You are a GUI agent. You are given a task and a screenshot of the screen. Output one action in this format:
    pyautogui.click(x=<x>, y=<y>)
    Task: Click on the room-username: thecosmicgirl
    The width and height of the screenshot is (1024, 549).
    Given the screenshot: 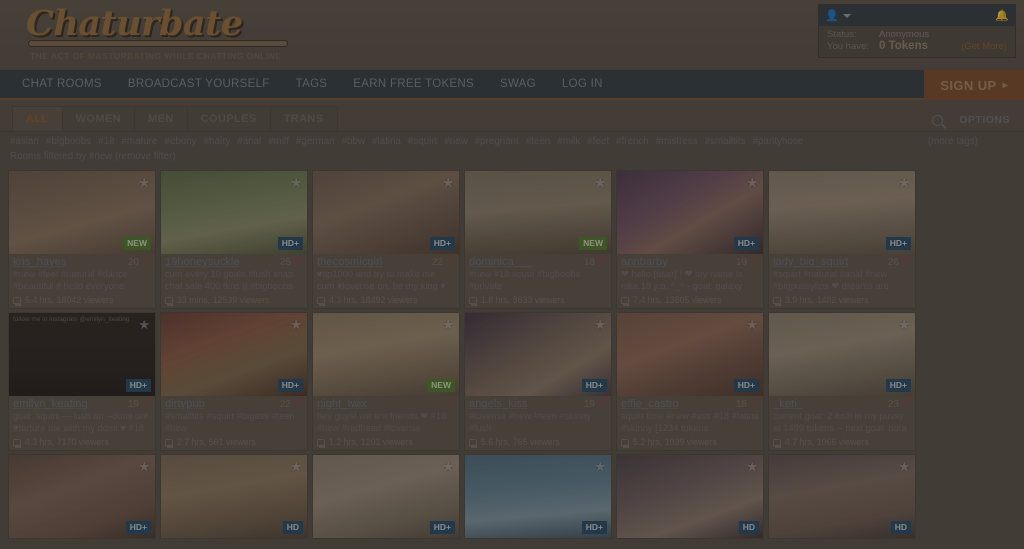 What is the action you would take?
    pyautogui.click(x=374, y=262)
    